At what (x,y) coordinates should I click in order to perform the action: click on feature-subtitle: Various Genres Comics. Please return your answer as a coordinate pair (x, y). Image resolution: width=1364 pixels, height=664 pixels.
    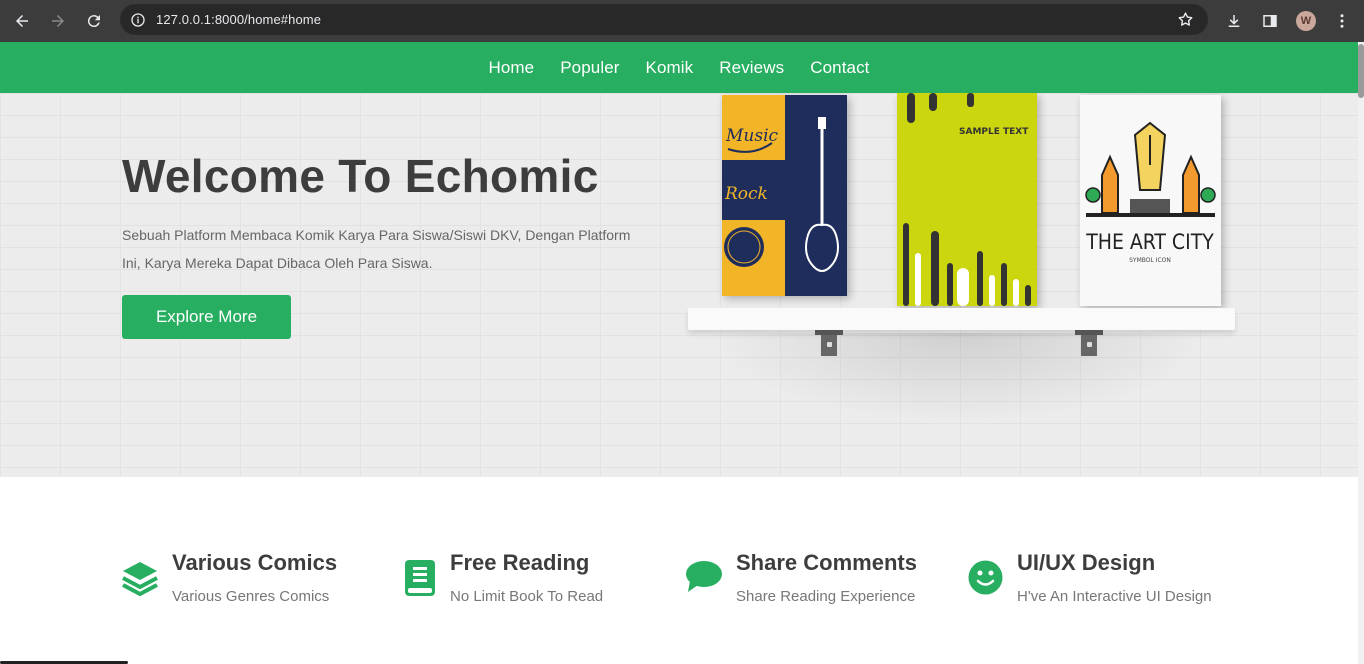
    Looking at the image, I should click on (251, 596).